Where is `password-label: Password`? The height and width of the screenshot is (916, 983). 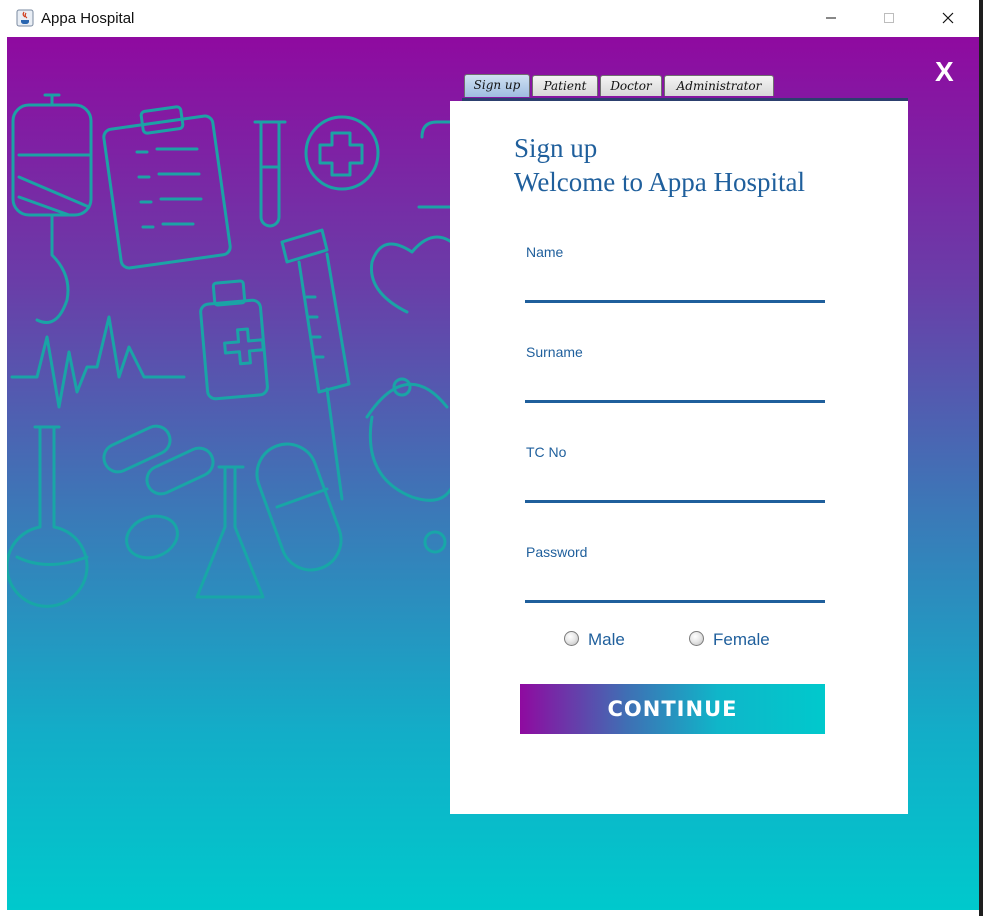
password-label: Password is located at coordinates (557, 552).